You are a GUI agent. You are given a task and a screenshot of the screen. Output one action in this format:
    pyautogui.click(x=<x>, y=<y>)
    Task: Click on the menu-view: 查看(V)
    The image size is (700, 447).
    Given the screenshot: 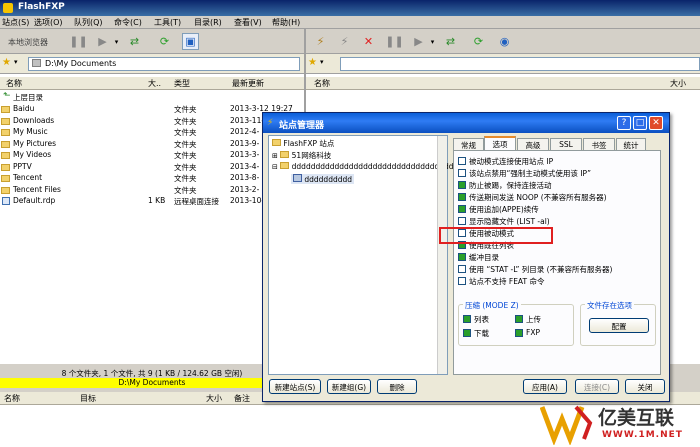 What is the action you would take?
    pyautogui.click(x=248, y=22)
    